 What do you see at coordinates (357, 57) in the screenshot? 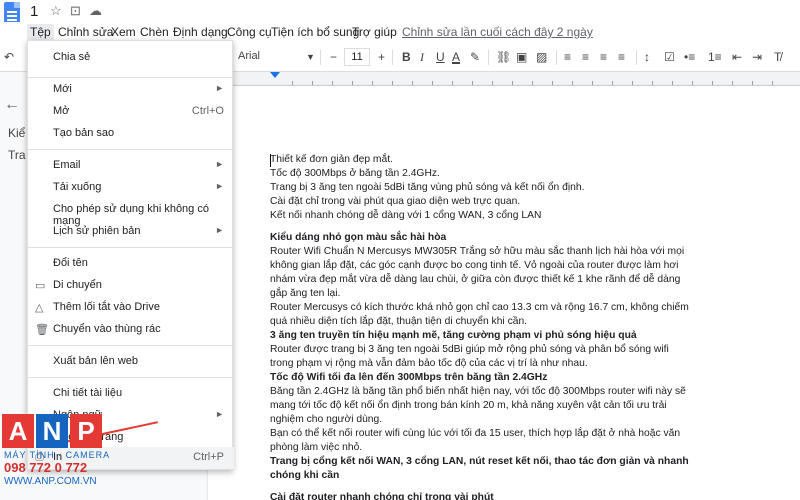
I see `font-size-input: 11` at bounding box center [357, 57].